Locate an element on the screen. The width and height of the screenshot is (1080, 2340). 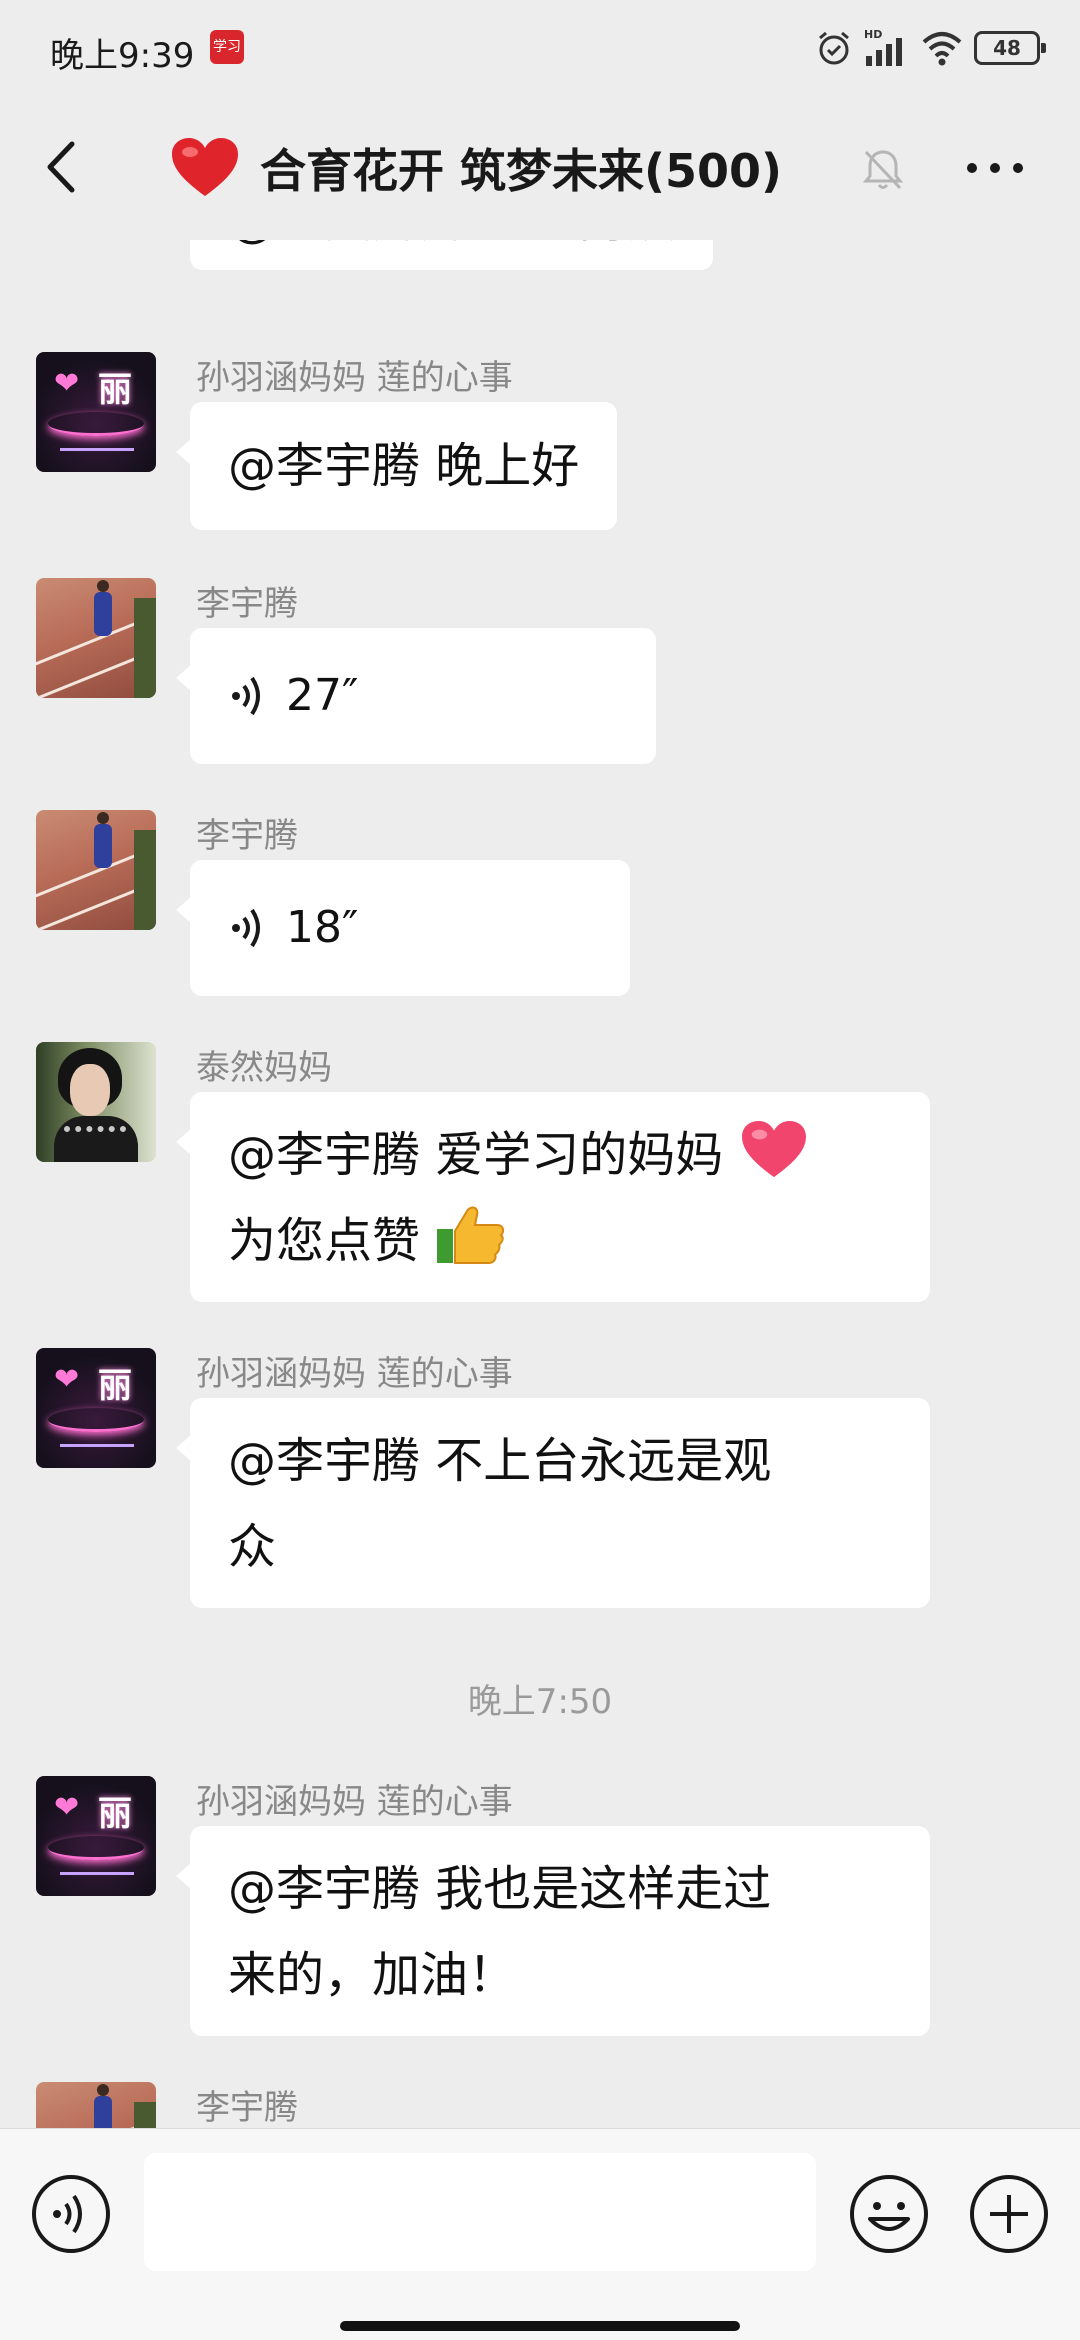
message-bubble: @李宇腾 爱学习的妈妈 为您点赞 is located at coordinates (553, 1197).